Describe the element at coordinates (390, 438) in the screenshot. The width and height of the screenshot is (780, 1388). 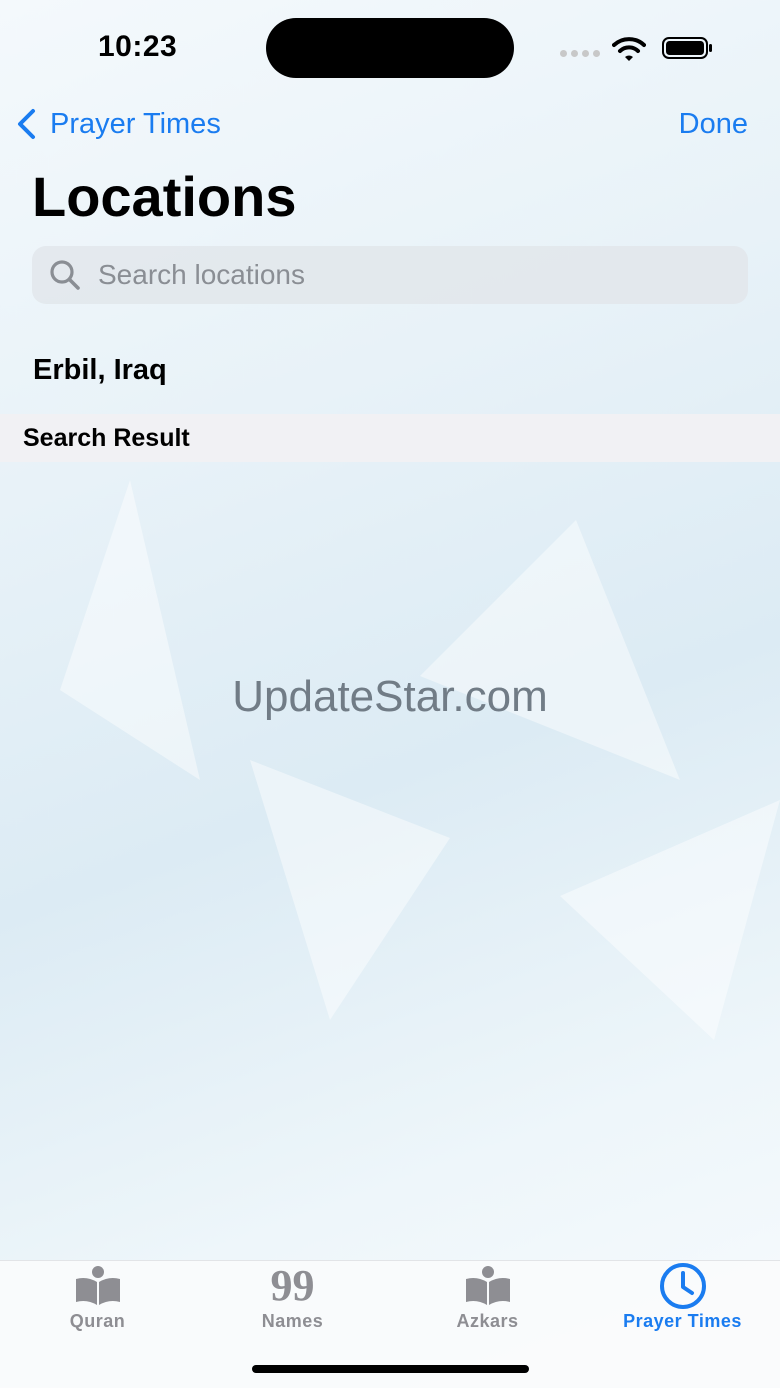
I see `section-header: Search Result` at that location.